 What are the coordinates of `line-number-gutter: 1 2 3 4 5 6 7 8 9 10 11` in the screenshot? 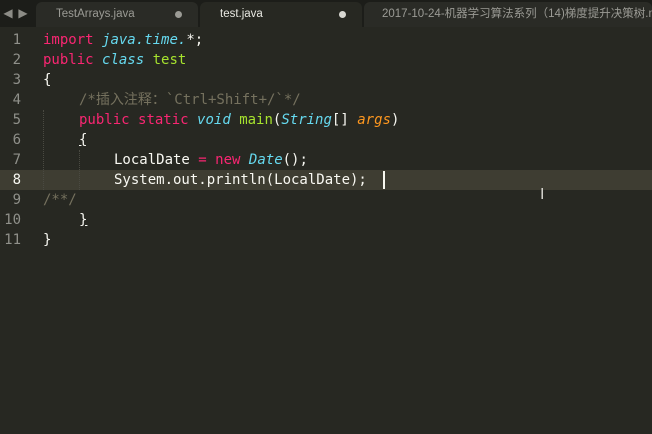 It's located at (15, 230).